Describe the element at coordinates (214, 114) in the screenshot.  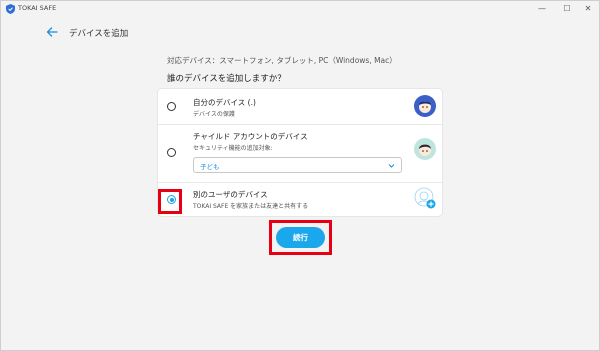
I see `option-subtitle: デバイスの保護` at that location.